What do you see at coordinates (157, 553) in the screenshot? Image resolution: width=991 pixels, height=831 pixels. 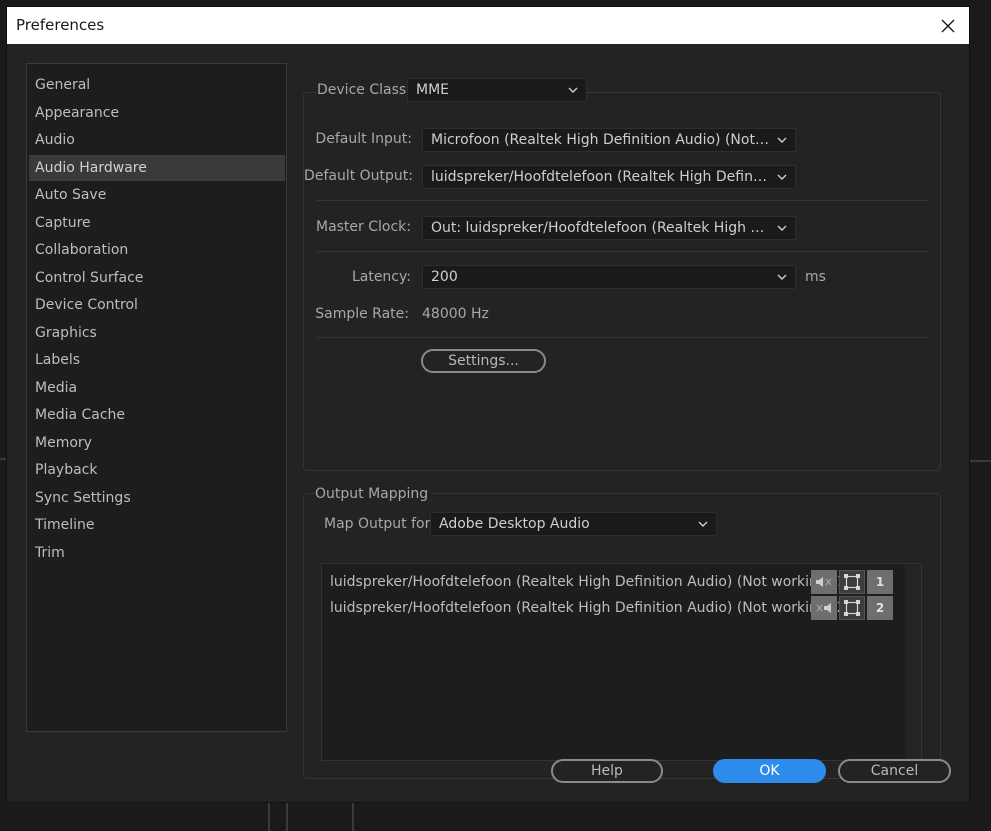 I see `sidebar-item-trim: Trim` at bounding box center [157, 553].